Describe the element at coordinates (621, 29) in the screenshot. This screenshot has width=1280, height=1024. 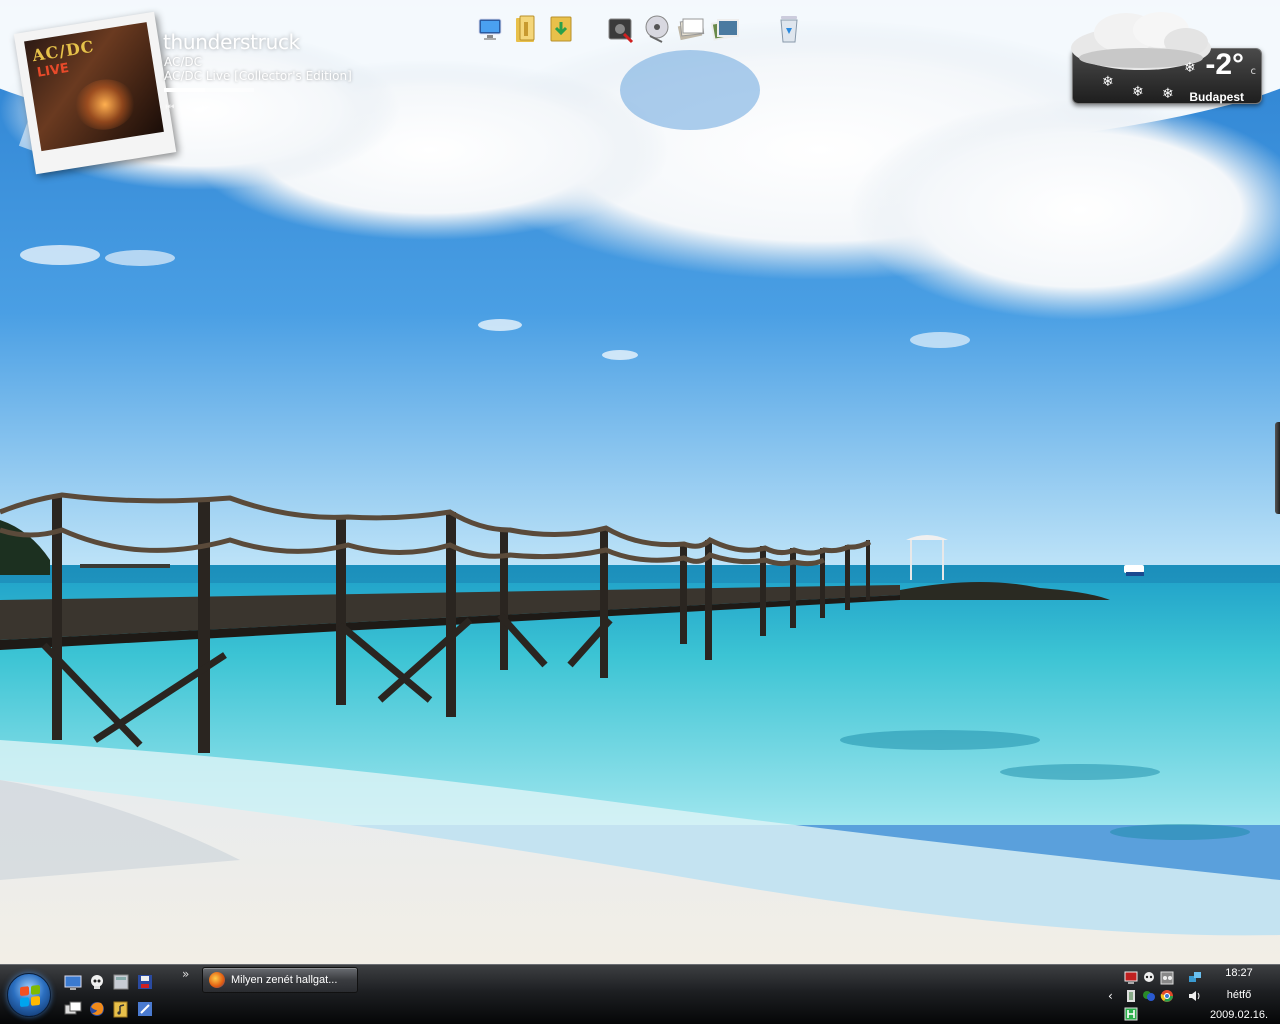
I see `media-player-icon` at that location.